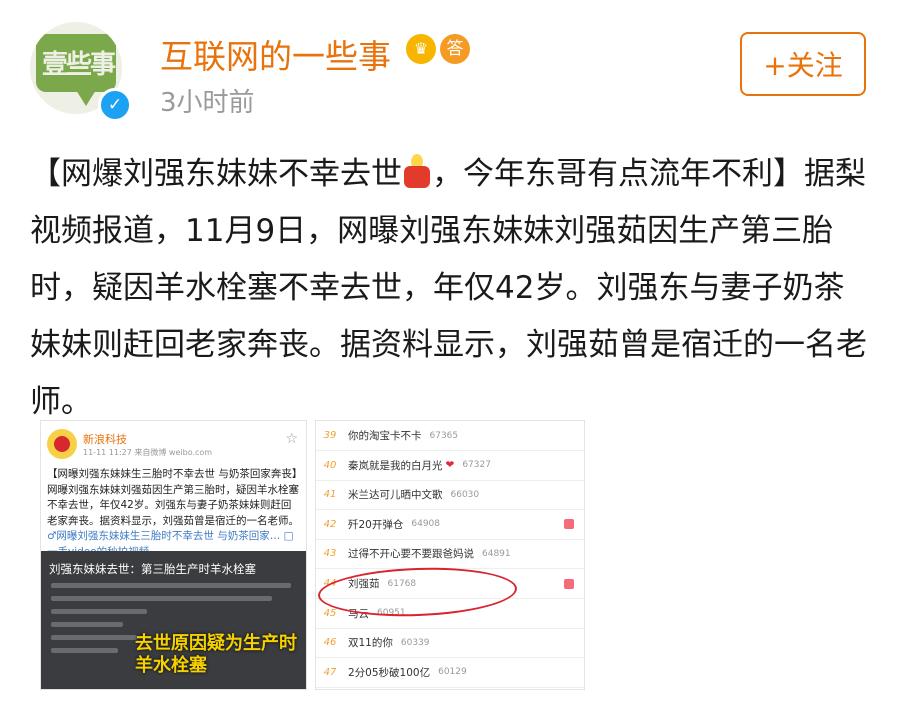 The width and height of the screenshot is (900, 705). Describe the element at coordinates (152, 569) in the screenshot. I see `video-title: 刘强东妹妹去世：第三胎生产时羊水栓塞` at that location.